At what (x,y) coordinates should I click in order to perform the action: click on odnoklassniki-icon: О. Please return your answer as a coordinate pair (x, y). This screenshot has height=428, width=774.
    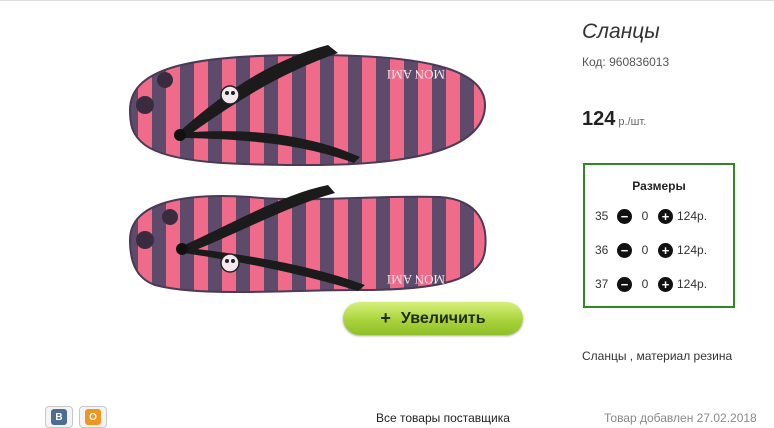
    Looking at the image, I should click on (93, 417).